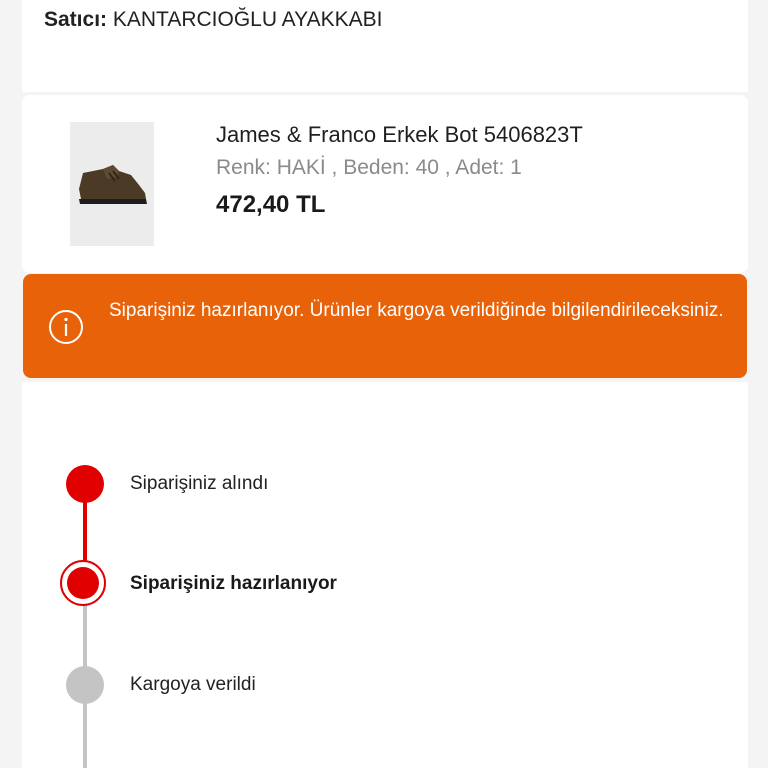  What do you see at coordinates (193, 684) in the screenshot?
I see `timeline-step-label: Kargoya verildi` at bounding box center [193, 684].